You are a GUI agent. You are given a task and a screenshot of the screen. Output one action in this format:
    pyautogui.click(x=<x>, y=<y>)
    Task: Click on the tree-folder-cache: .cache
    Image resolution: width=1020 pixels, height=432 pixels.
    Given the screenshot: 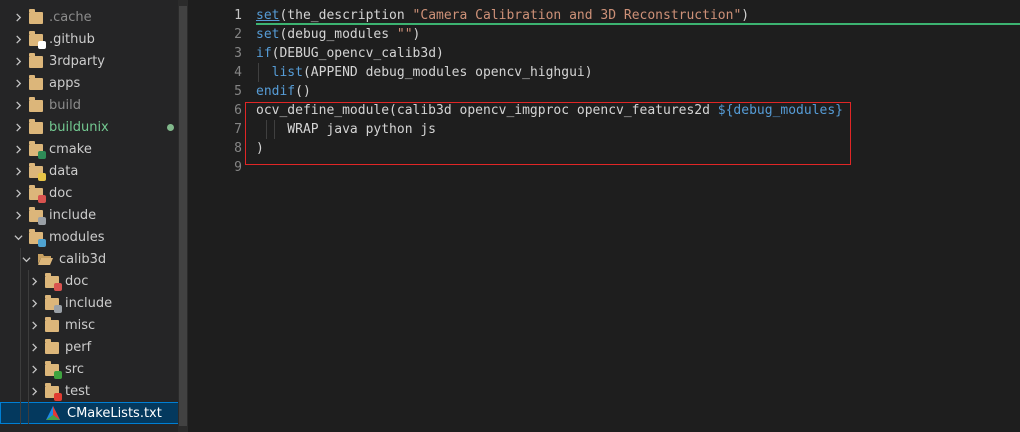 What is the action you would take?
    pyautogui.click(x=89, y=17)
    